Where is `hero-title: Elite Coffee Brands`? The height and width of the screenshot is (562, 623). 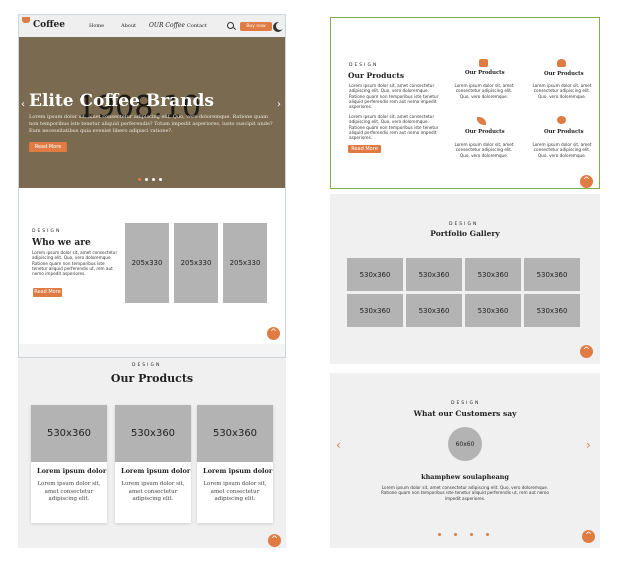
hero-title: Elite Coffee Brands is located at coordinates (121, 101).